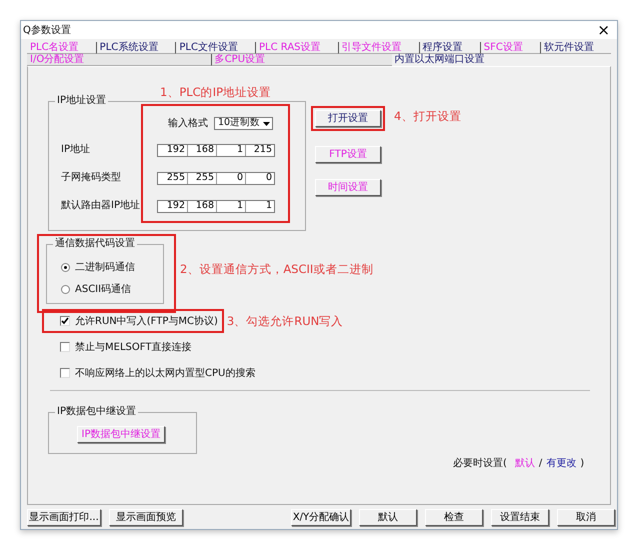 This screenshot has height=551, width=640. I want to click on field-label: 默认路由器IP地址, so click(101, 205).